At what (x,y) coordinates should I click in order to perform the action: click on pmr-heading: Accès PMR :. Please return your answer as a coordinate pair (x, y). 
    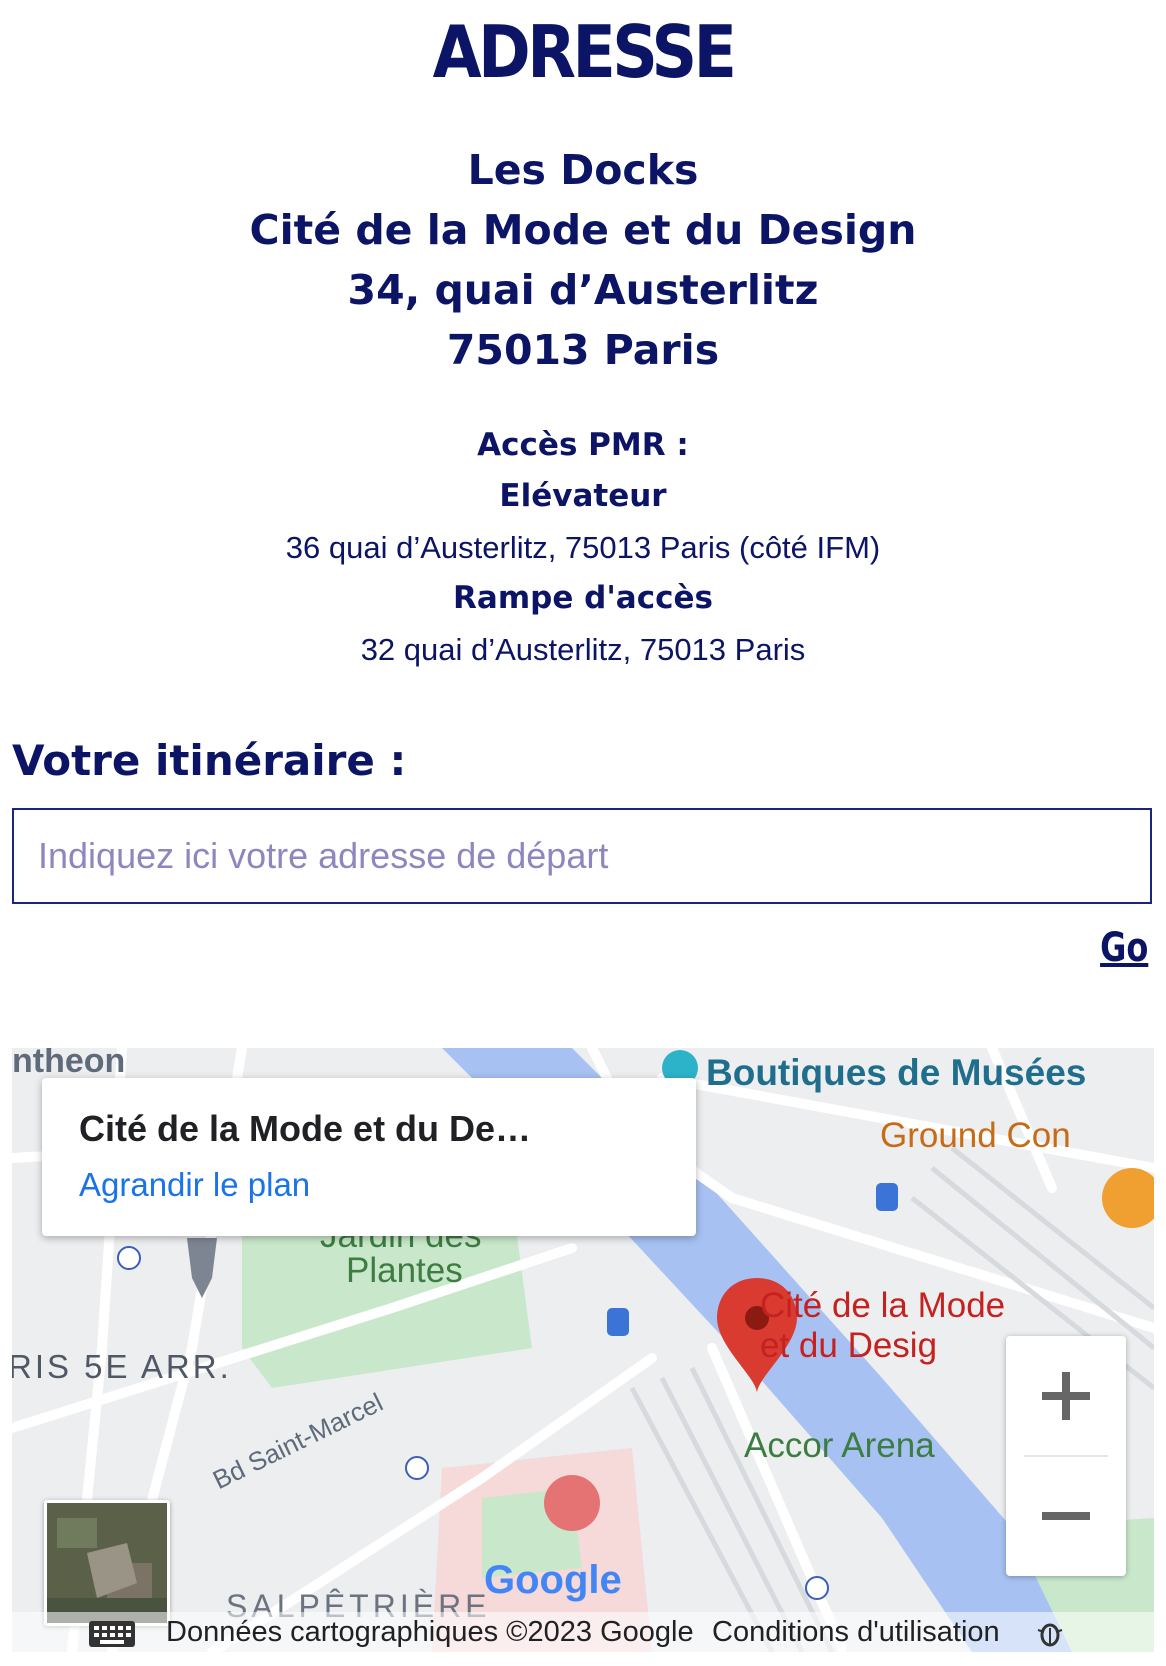
    Looking at the image, I should click on (583, 445).